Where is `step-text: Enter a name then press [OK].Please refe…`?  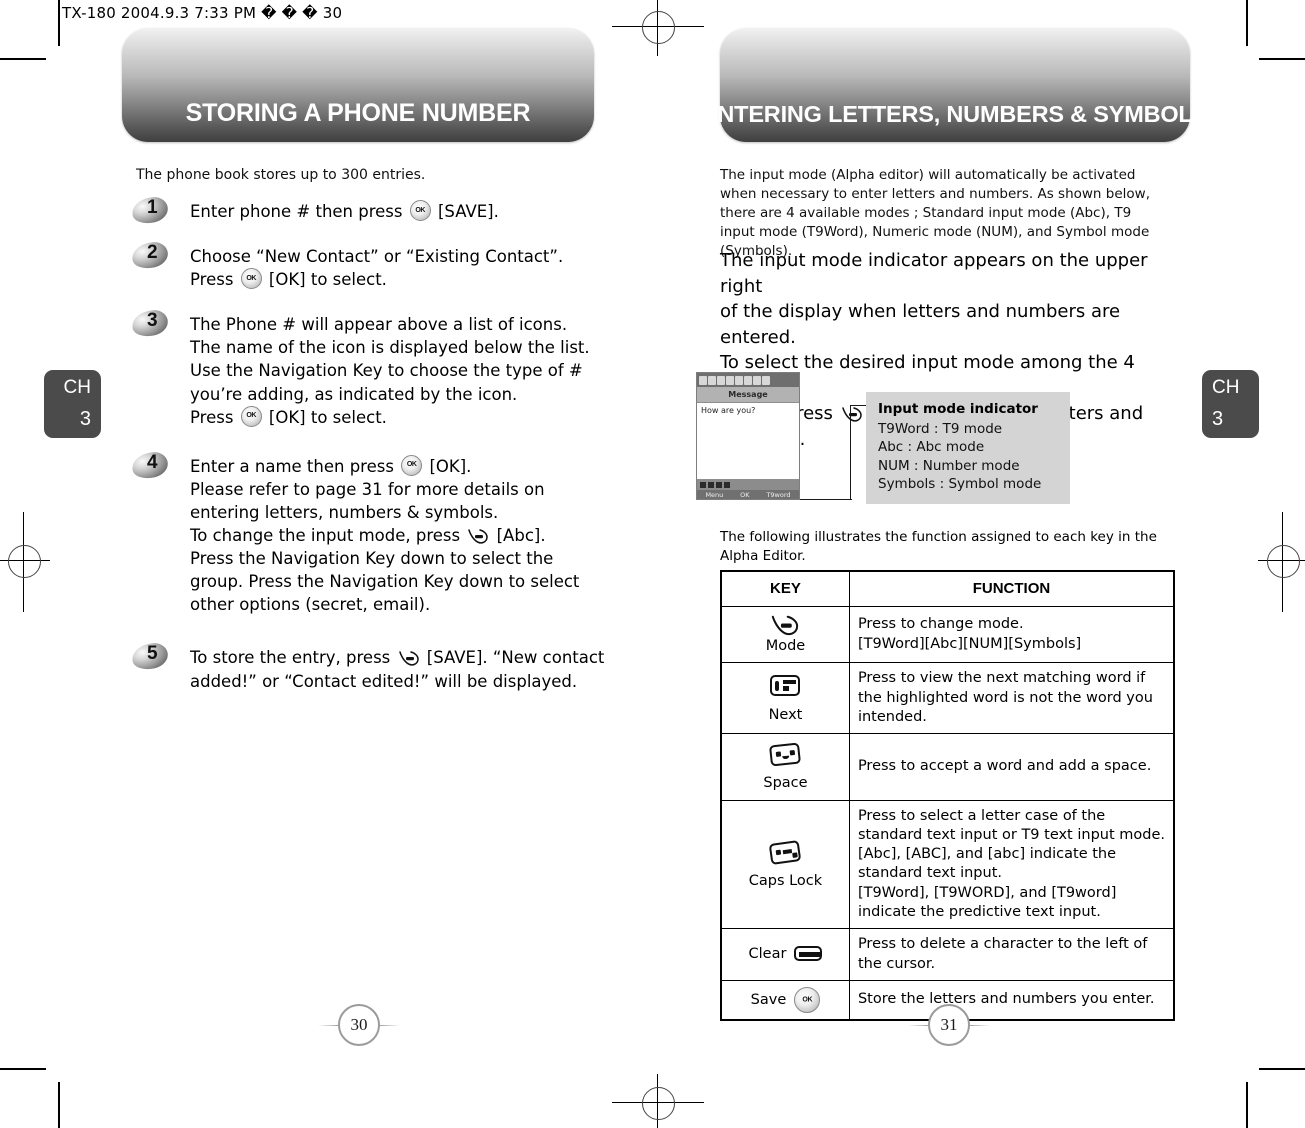
step-text: Enter a name then press [OK].Please refe… is located at coordinates (399, 535).